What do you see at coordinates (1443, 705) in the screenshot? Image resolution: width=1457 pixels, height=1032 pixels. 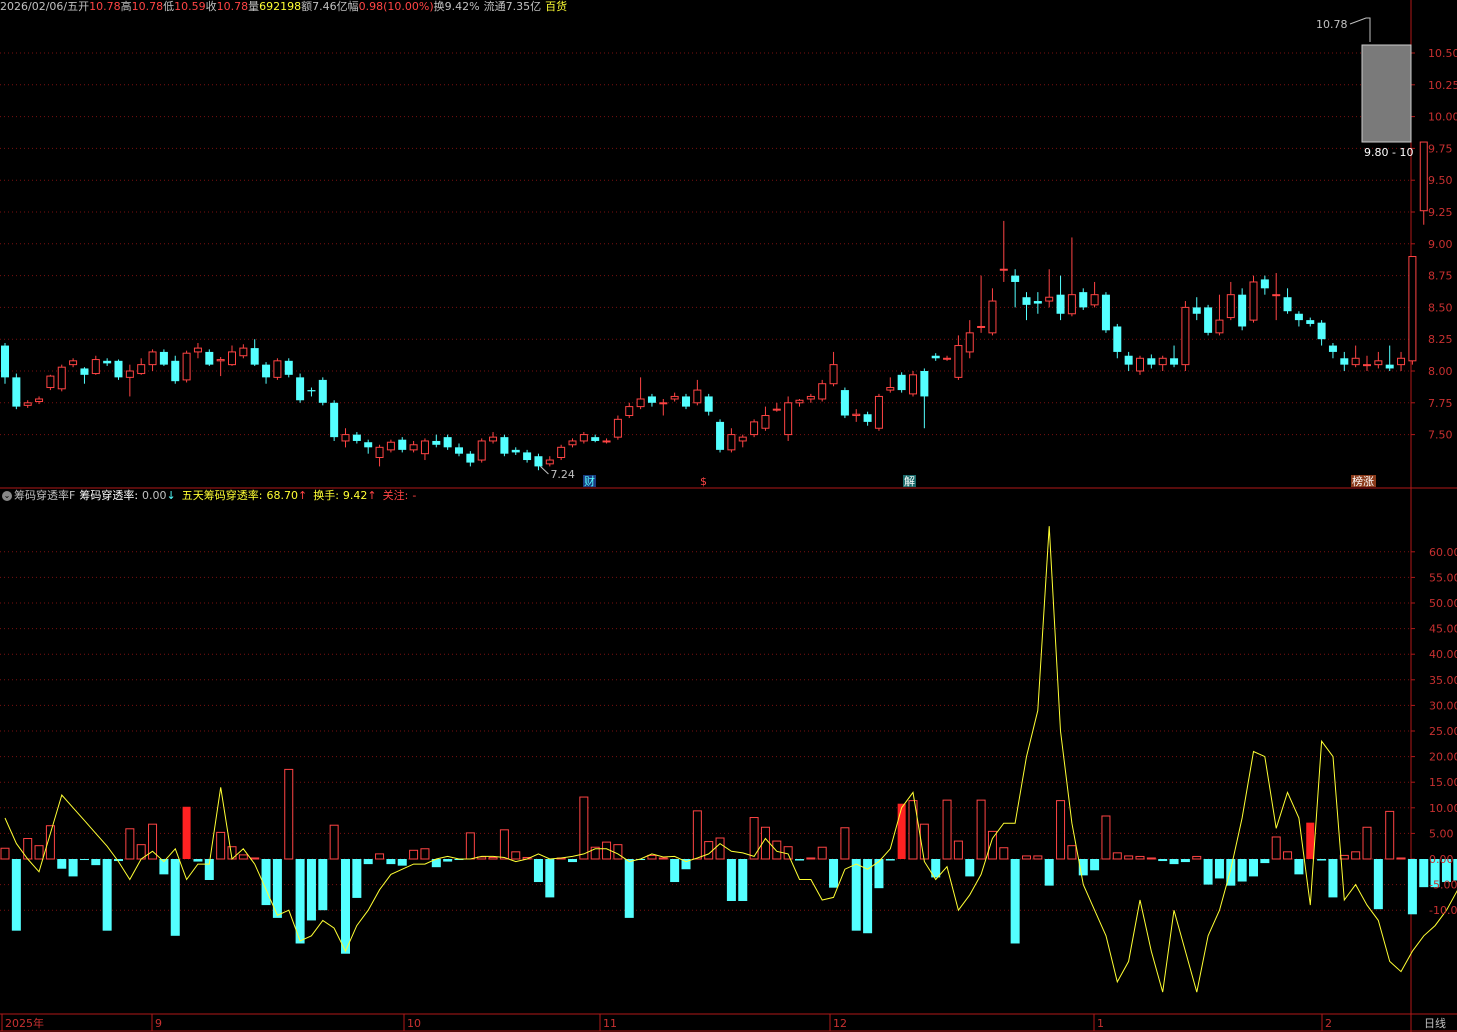 I see `indicator-tick-label: 30.00` at bounding box center [1443, 705].